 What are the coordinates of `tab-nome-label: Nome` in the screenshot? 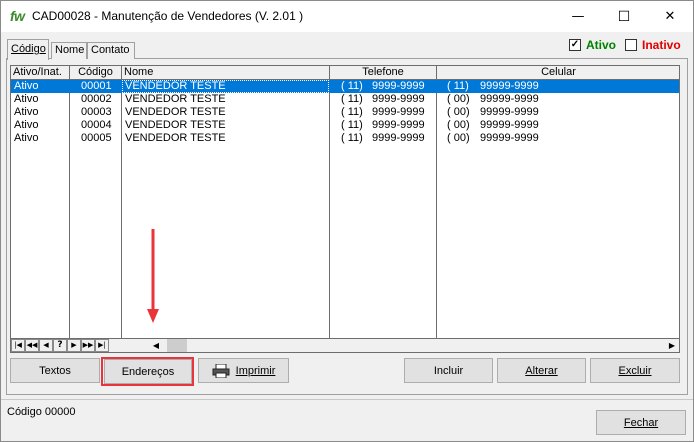 It's located at (70, 50).